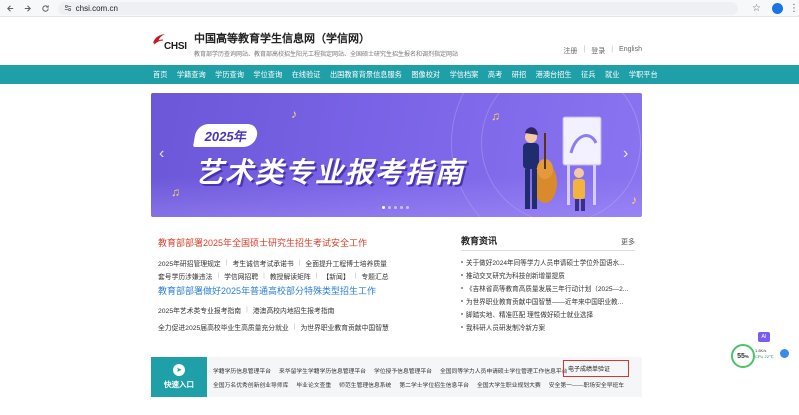 The image size is (799, 415). I want to click on performance-meter: 55%, so click(743, 356).